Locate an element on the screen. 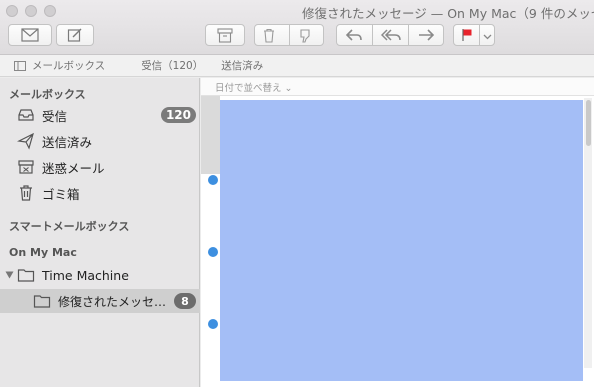 This screenshot has height=387, width=594. reply-all-button is located at coordinates (391, 36).